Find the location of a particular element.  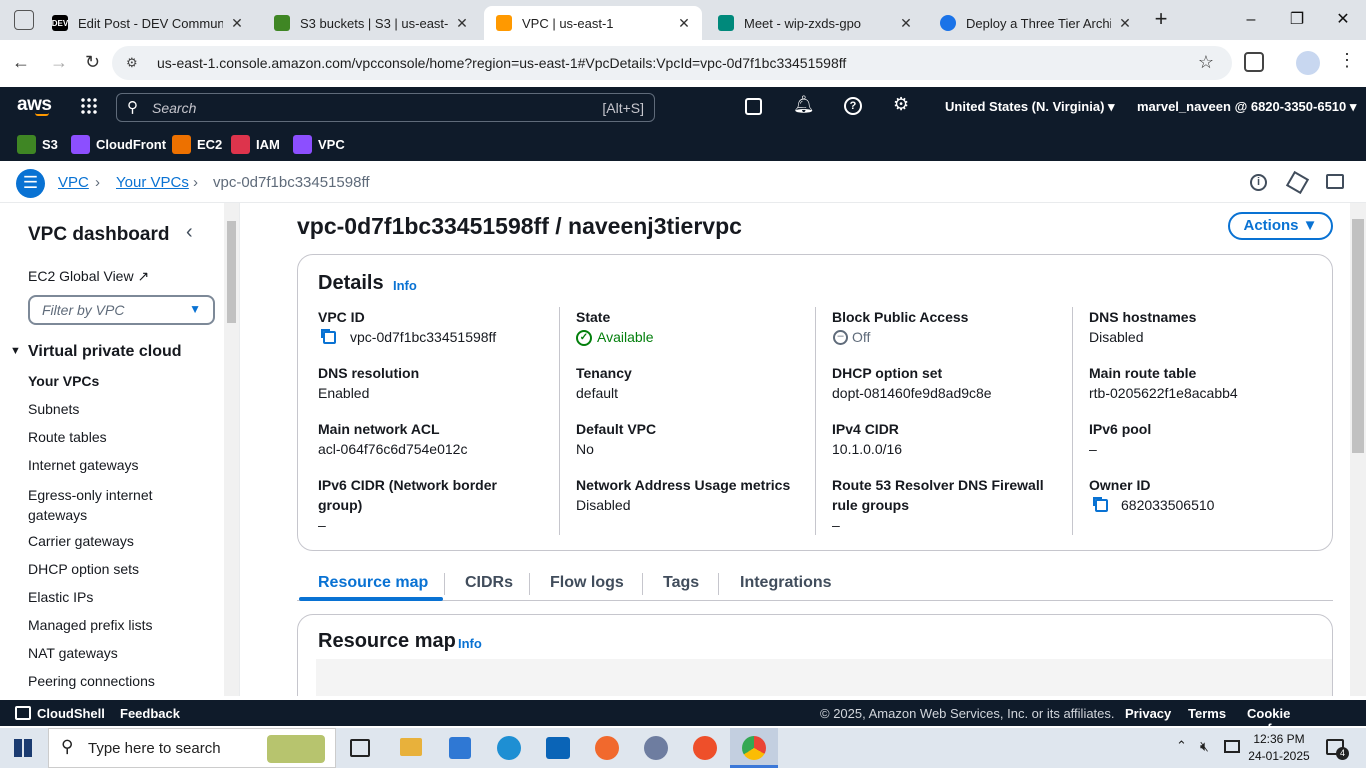

tab-cidrs: CIDRs is located at coordinates (489, 583).